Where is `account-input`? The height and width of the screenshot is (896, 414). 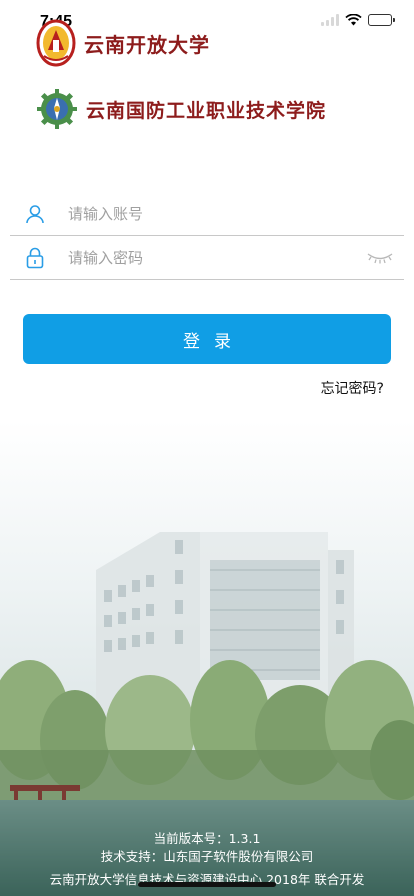 account-input is located at coordinates (236, 213).